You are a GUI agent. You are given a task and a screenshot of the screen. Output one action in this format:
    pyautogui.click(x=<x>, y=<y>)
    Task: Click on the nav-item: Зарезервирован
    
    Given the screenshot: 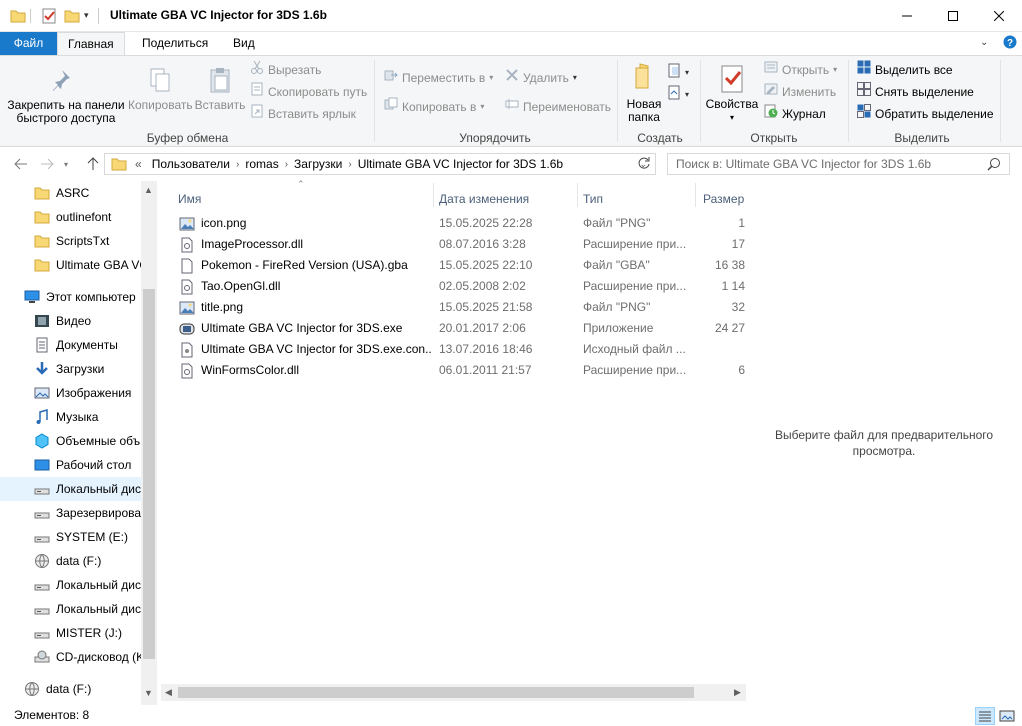 What is the action you would take?
    pyautogui.click(x=91, y=513)
    